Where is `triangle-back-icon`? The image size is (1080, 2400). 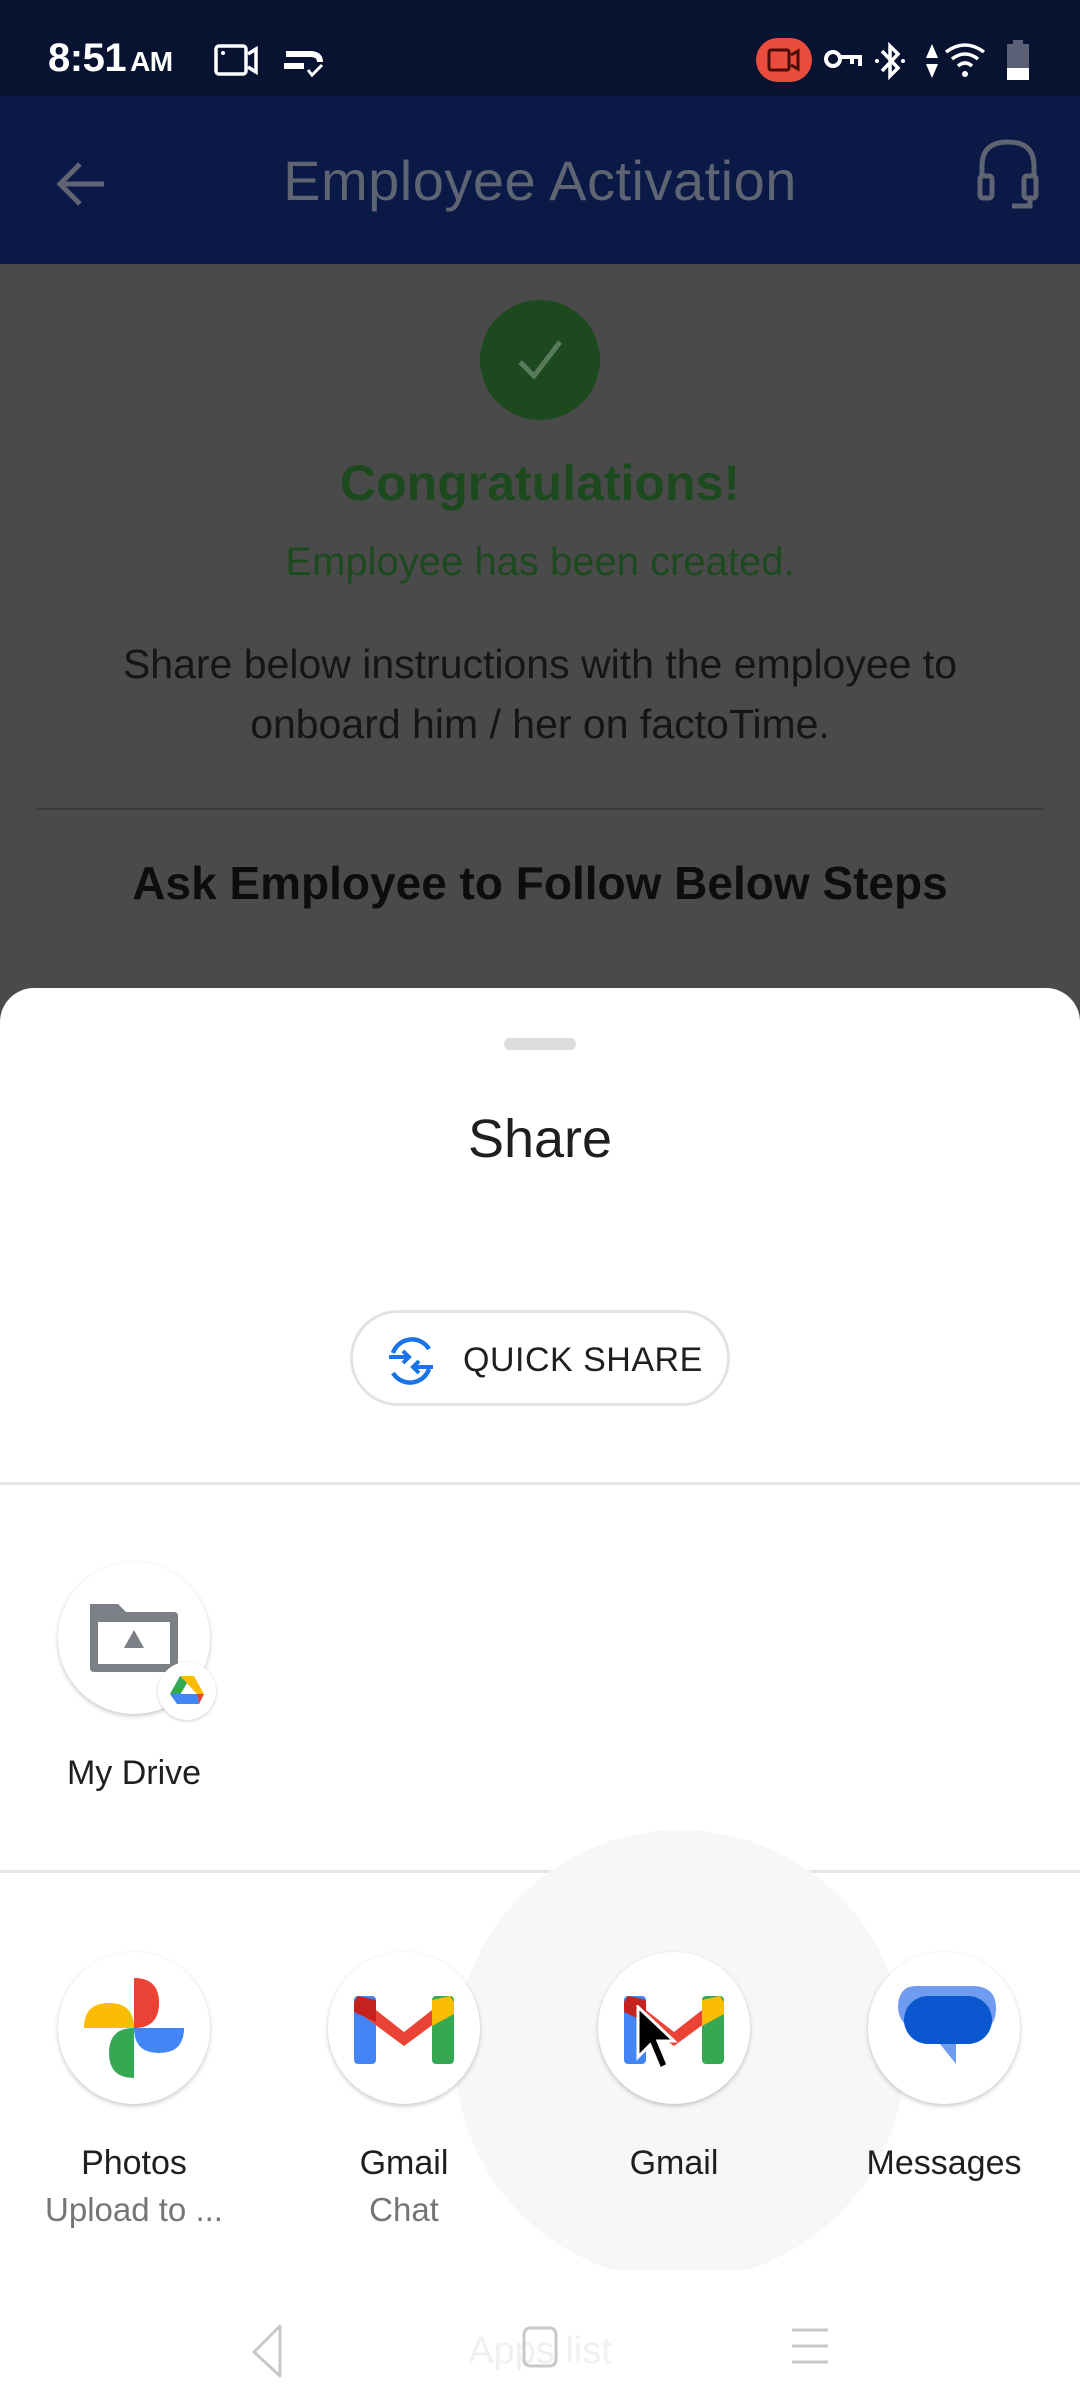 triangle-back-icon is located at coordinates (267, 2351).